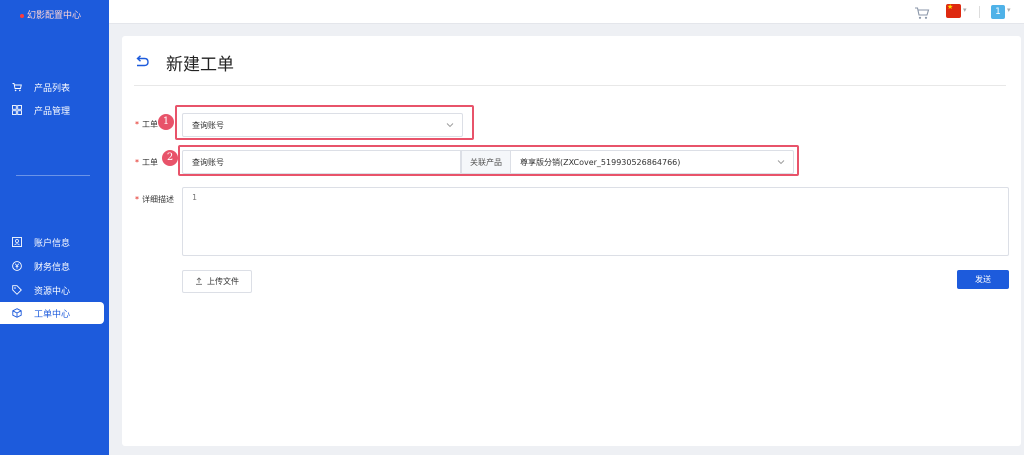 Image resolution: width=1024 pixels, height=455 pixels. Describe the element at coordinates (17, 266) in the screenshot. I see `yen-icon` at that location.